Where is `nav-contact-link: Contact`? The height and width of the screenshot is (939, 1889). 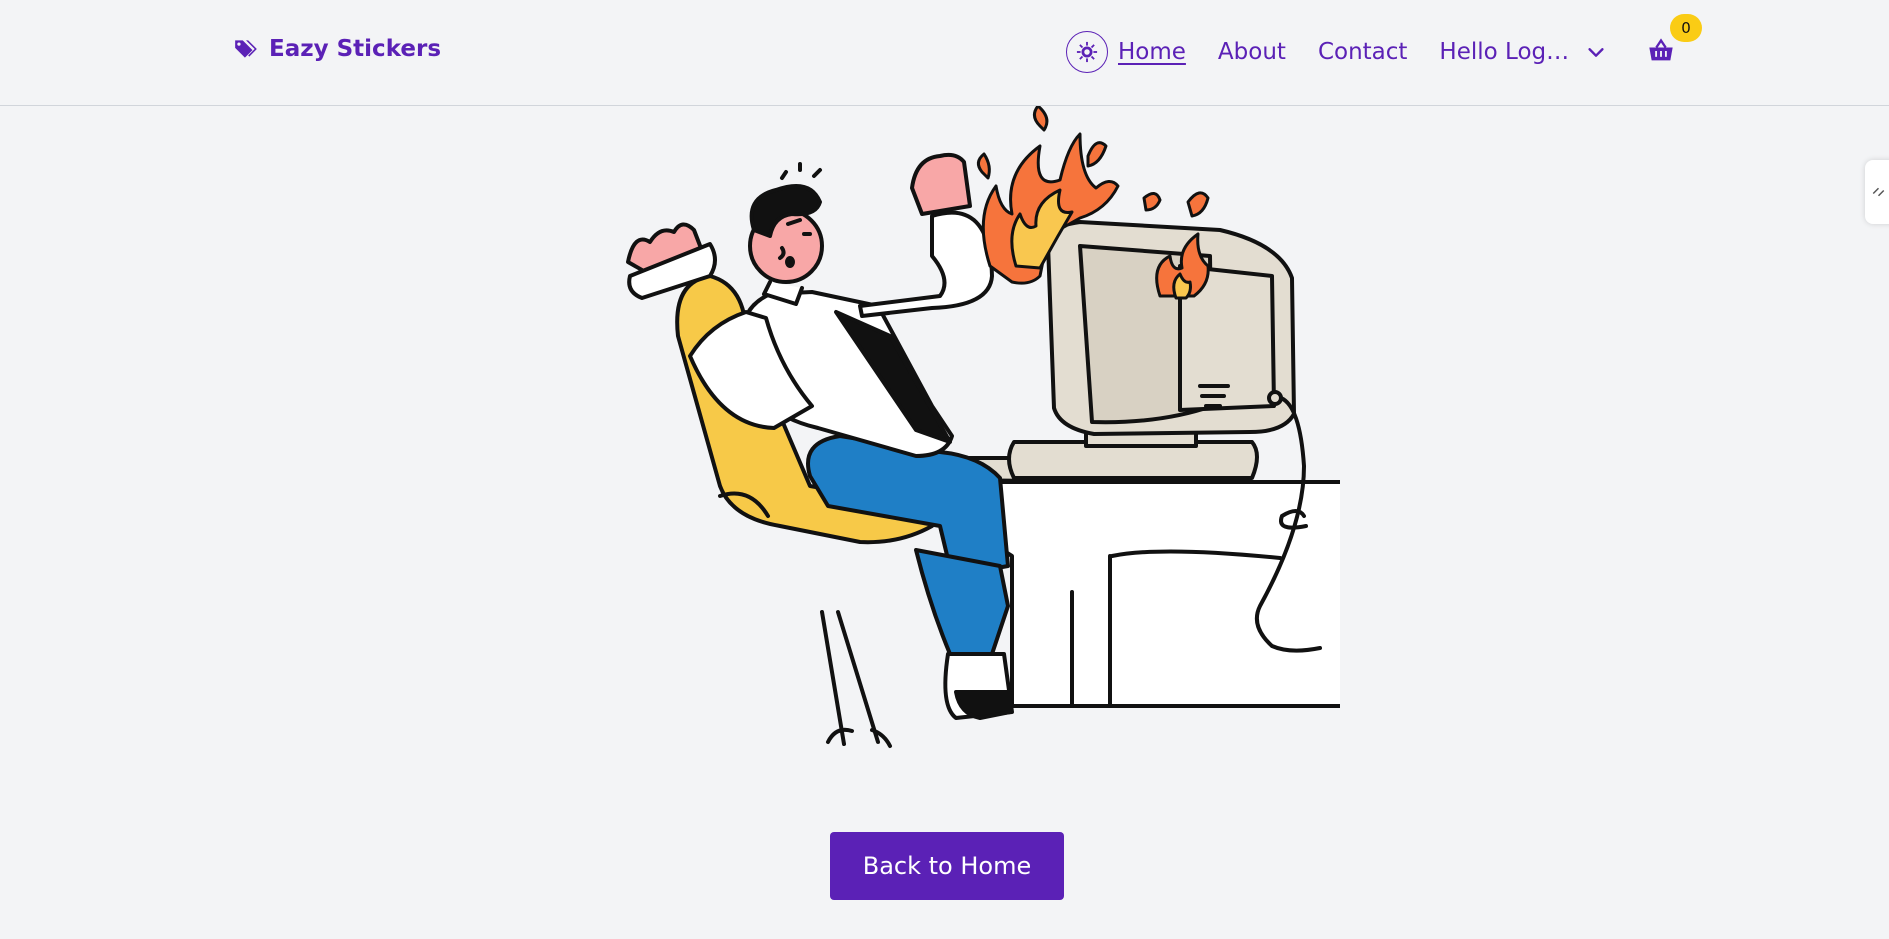 nav-contact-link: Contact is located at coordinates (1362, 52).